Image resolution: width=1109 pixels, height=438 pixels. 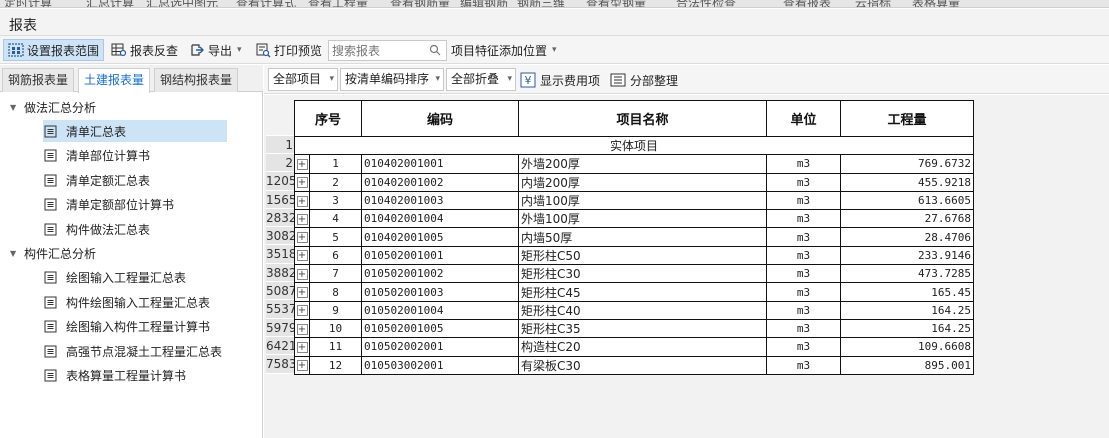 I want to click on tab-steel-structure-report: 钢结构报表量, so click(x=196, y=80).